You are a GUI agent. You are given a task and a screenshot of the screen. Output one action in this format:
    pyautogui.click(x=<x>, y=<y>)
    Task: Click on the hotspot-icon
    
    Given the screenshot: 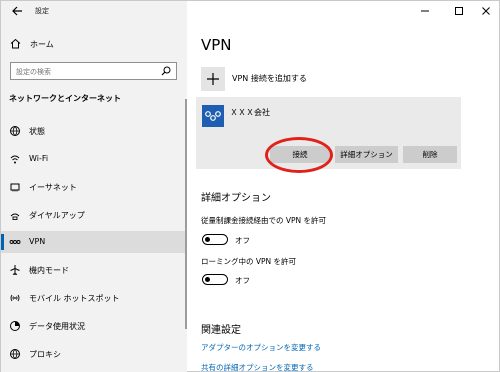 What is the action you would take?
    pyautogui.click(x=15, y=298)
    